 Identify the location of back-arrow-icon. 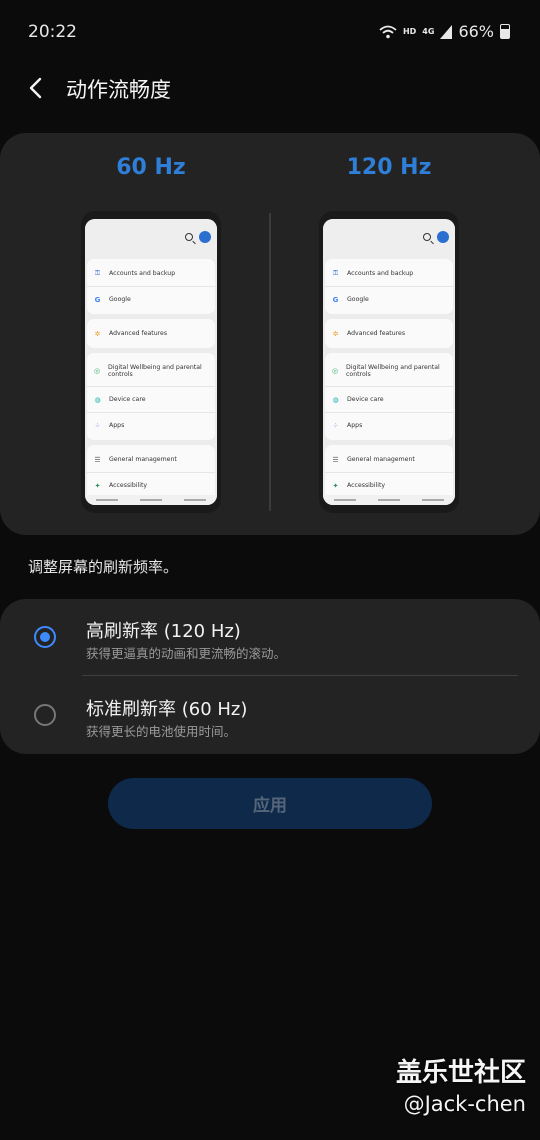
(36, 88).